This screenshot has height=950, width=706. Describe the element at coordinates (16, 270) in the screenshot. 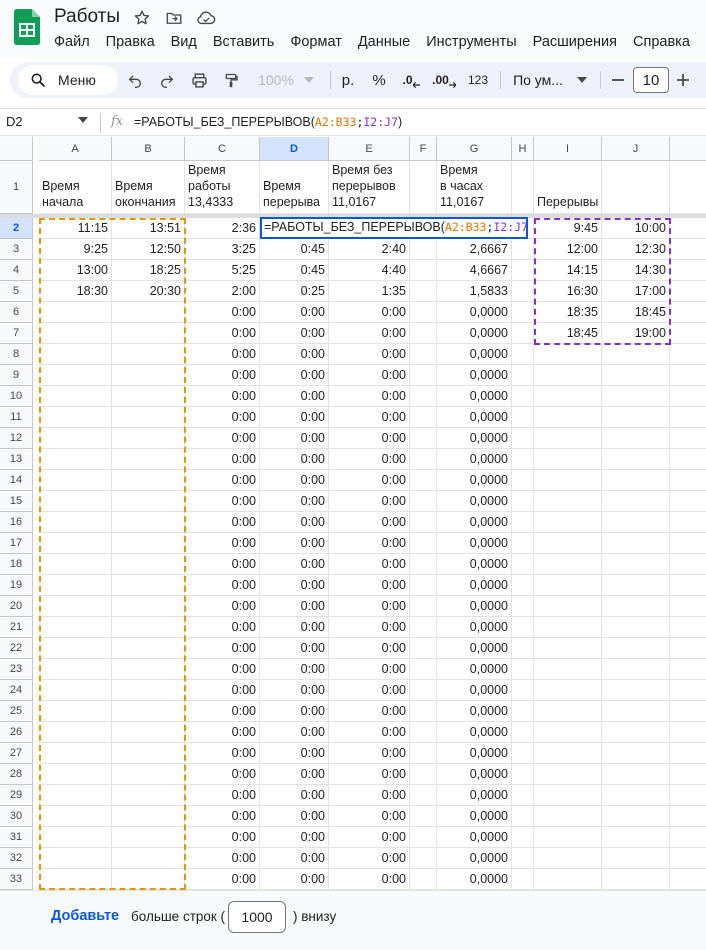

I see `row-header: 4` at that location.